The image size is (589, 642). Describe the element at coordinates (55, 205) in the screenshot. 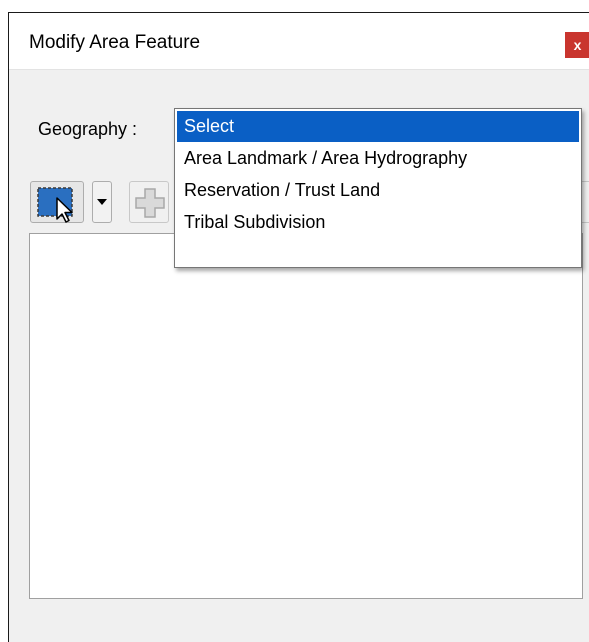

I see `select-arrow-icon` at that location.